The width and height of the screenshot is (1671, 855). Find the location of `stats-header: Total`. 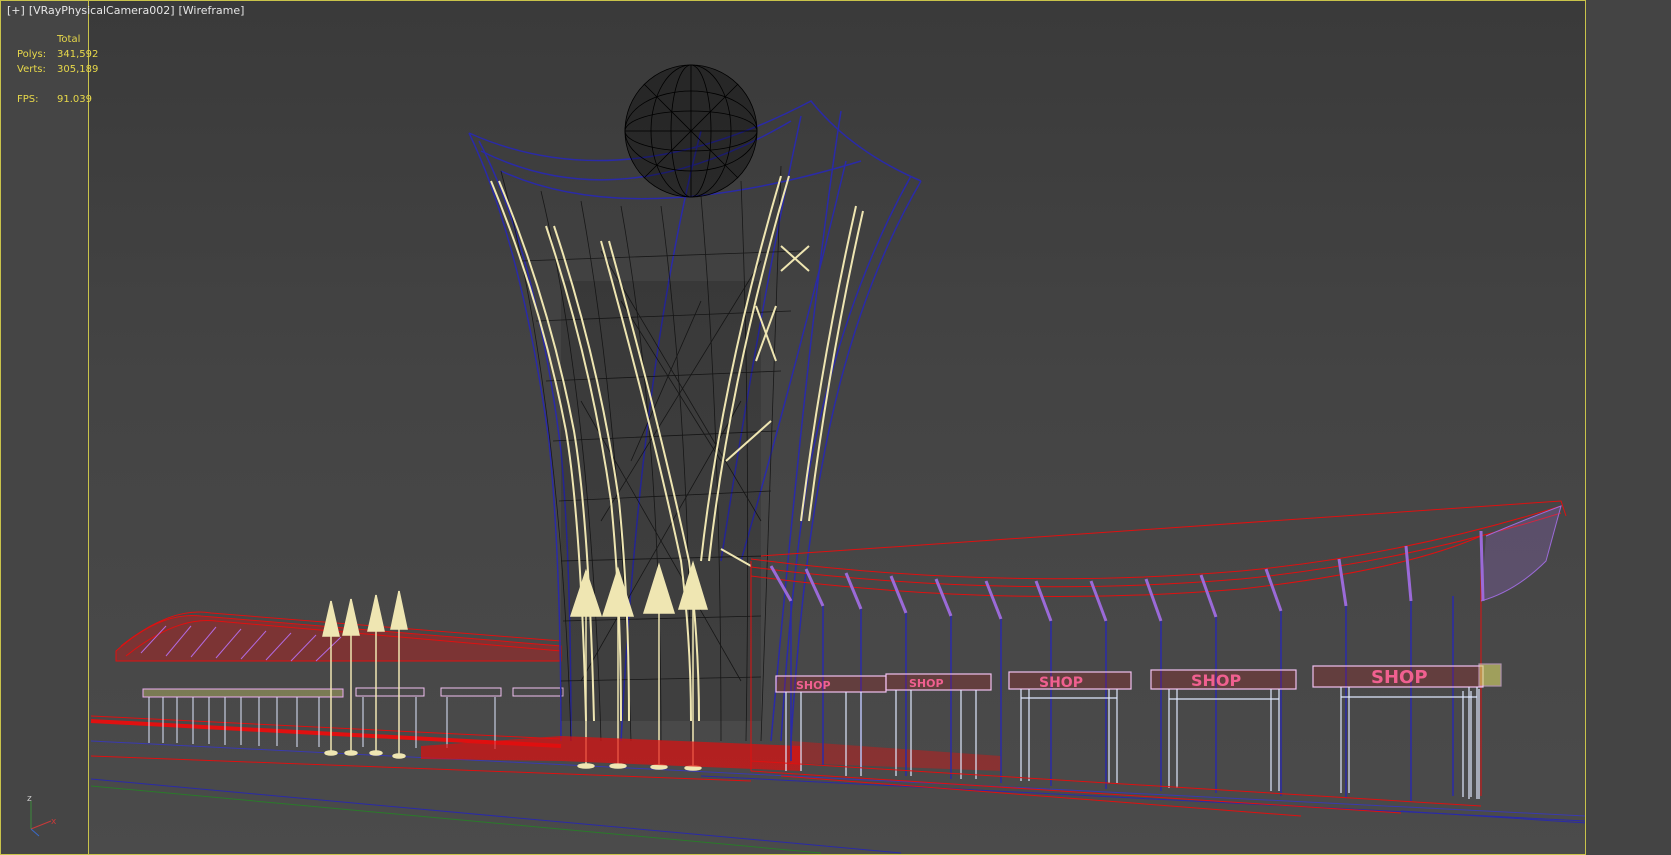

stats-header: Total is located at coordinates (69, 39).